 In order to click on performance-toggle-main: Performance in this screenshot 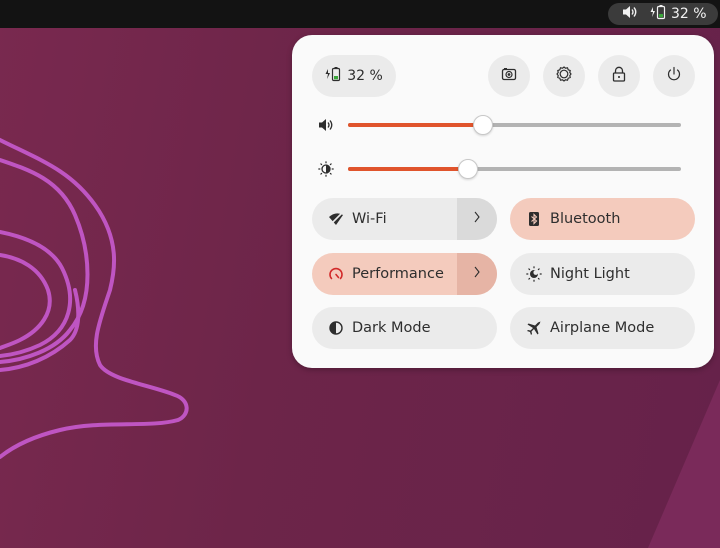, I will do `click(384, 274)`.